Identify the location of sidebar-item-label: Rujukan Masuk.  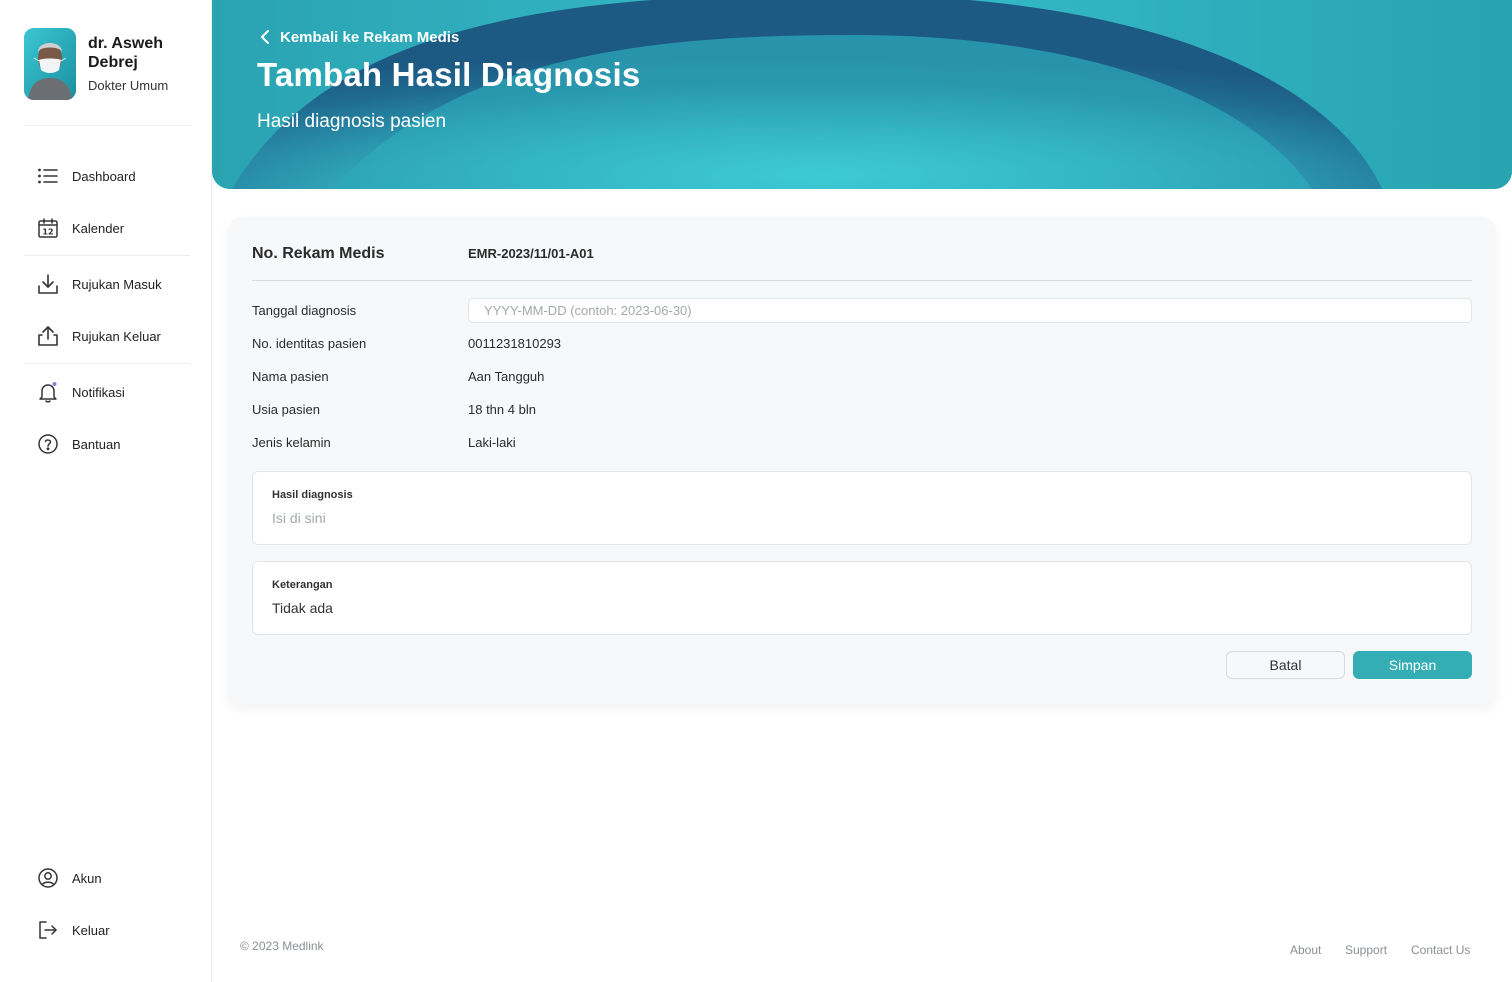
(117, 284).